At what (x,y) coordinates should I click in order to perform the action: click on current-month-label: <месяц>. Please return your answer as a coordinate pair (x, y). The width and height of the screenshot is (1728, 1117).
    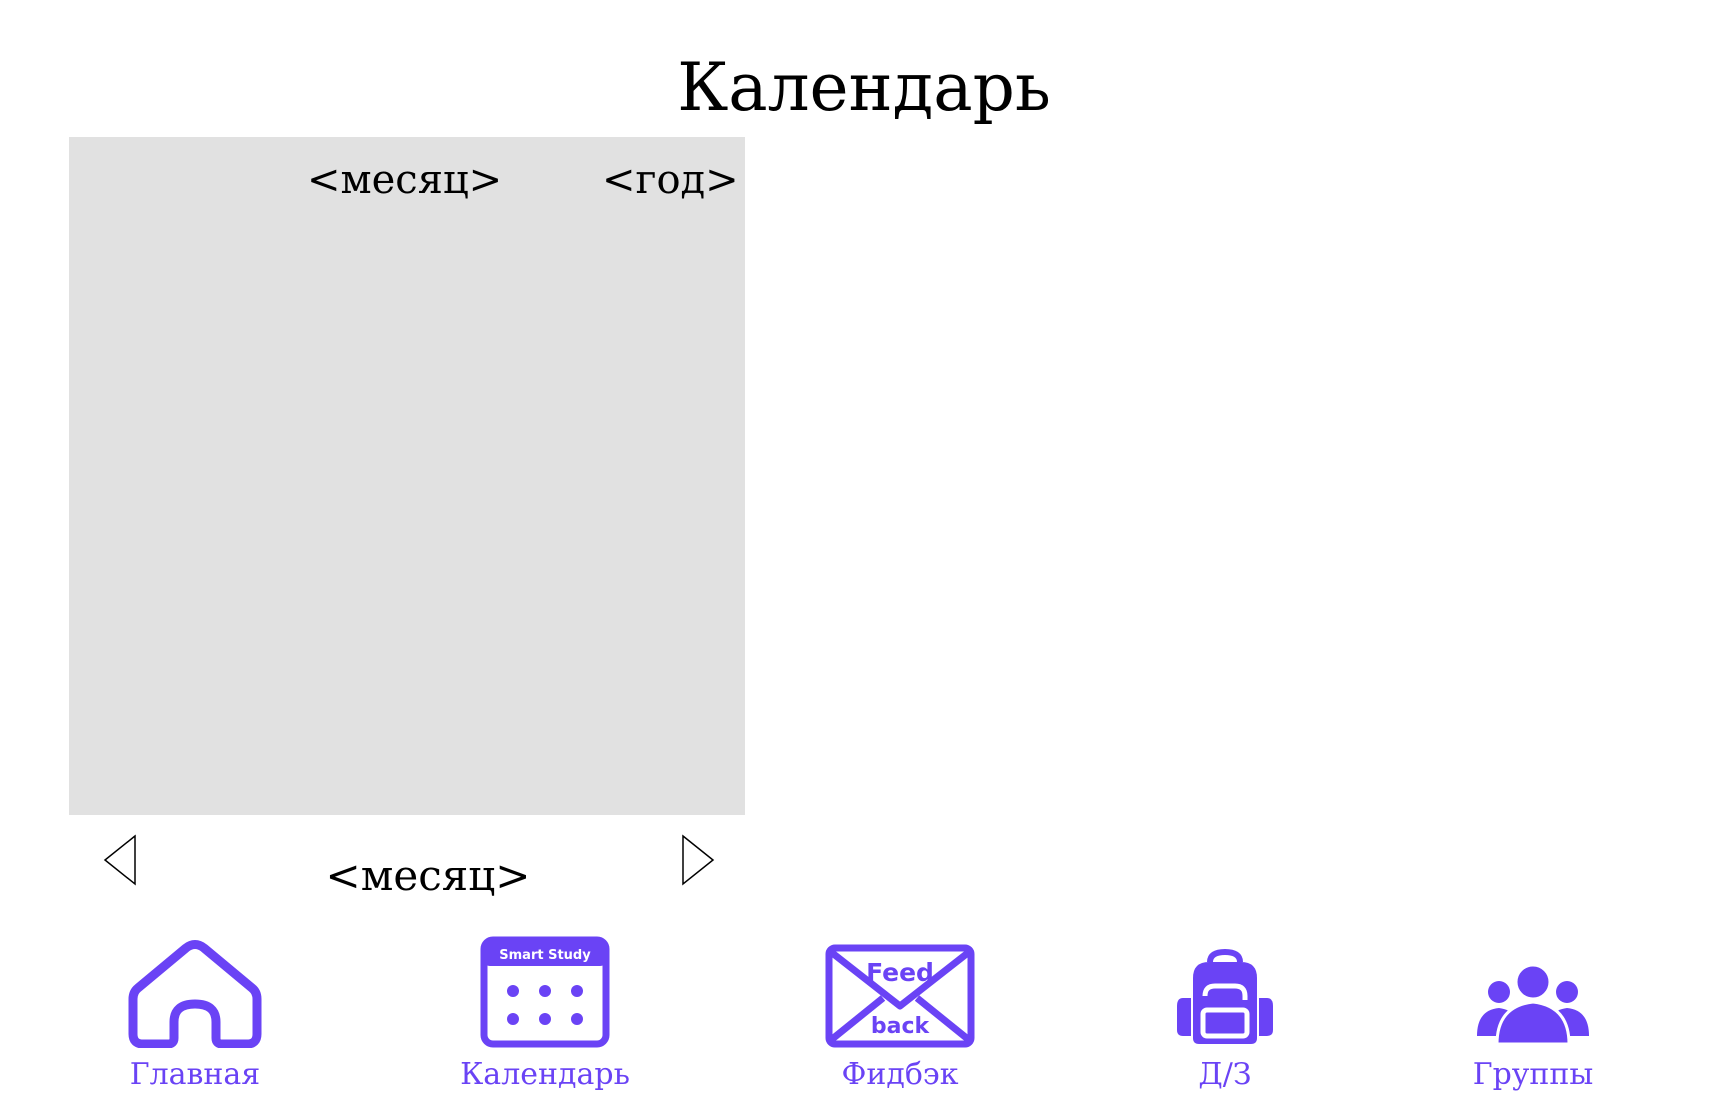
    Looking at the image, I should click on (428, 875).